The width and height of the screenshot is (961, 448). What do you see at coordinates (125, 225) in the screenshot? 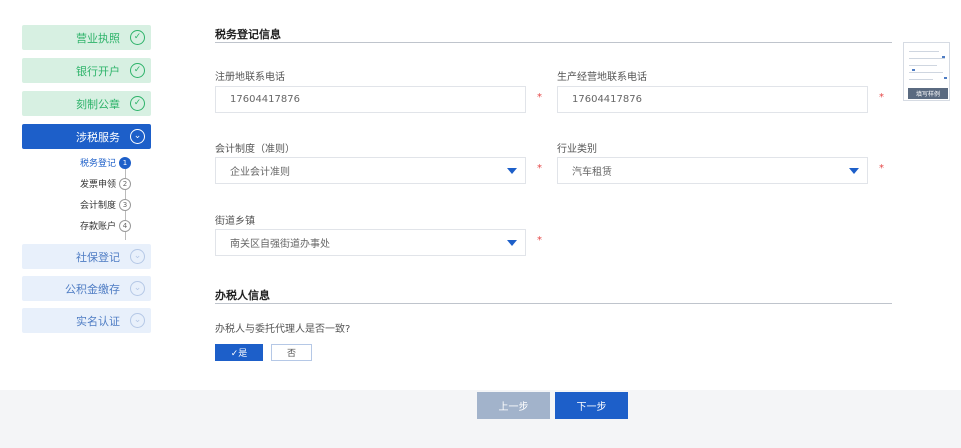
I see `substep-number: 4` at bounding box center [125, 225].